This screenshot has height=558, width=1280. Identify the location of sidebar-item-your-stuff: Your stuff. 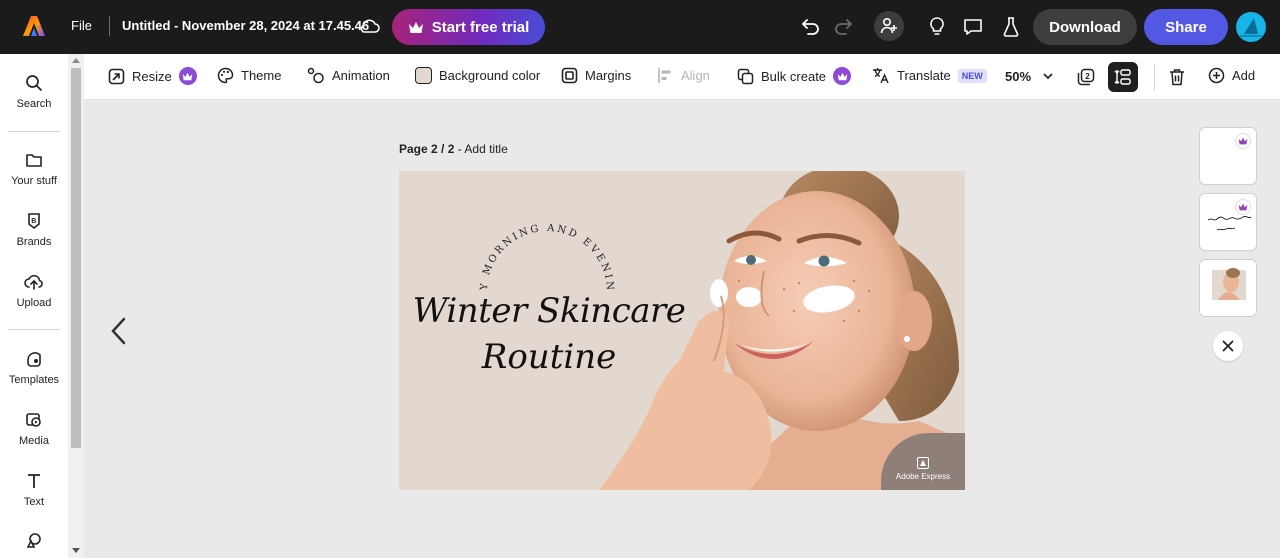
(34, 169).